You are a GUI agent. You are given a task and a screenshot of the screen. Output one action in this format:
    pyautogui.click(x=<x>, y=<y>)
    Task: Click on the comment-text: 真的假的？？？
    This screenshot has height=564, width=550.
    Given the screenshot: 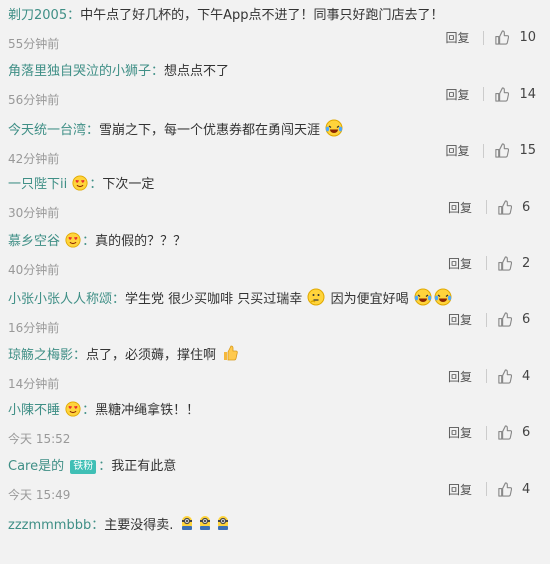 What is the action you would take?
    pyautogui.click(x=141, y=241)
    